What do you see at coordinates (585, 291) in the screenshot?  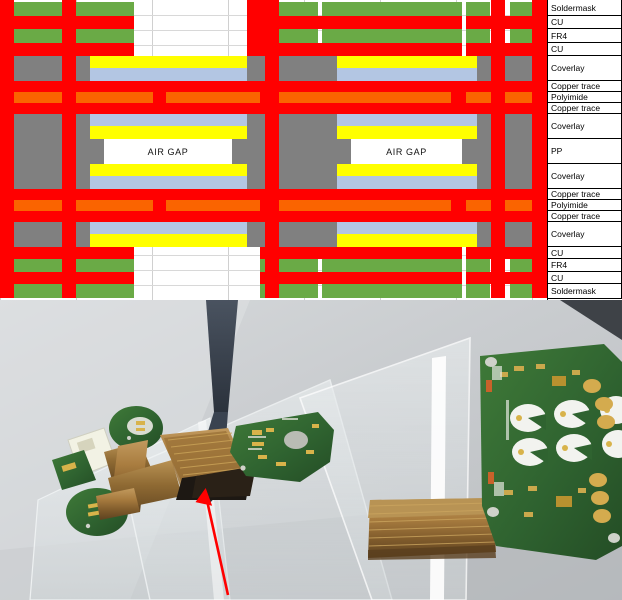 I see `label-soldermask-bottom: Soldermask` at bounding box center [585, 291].